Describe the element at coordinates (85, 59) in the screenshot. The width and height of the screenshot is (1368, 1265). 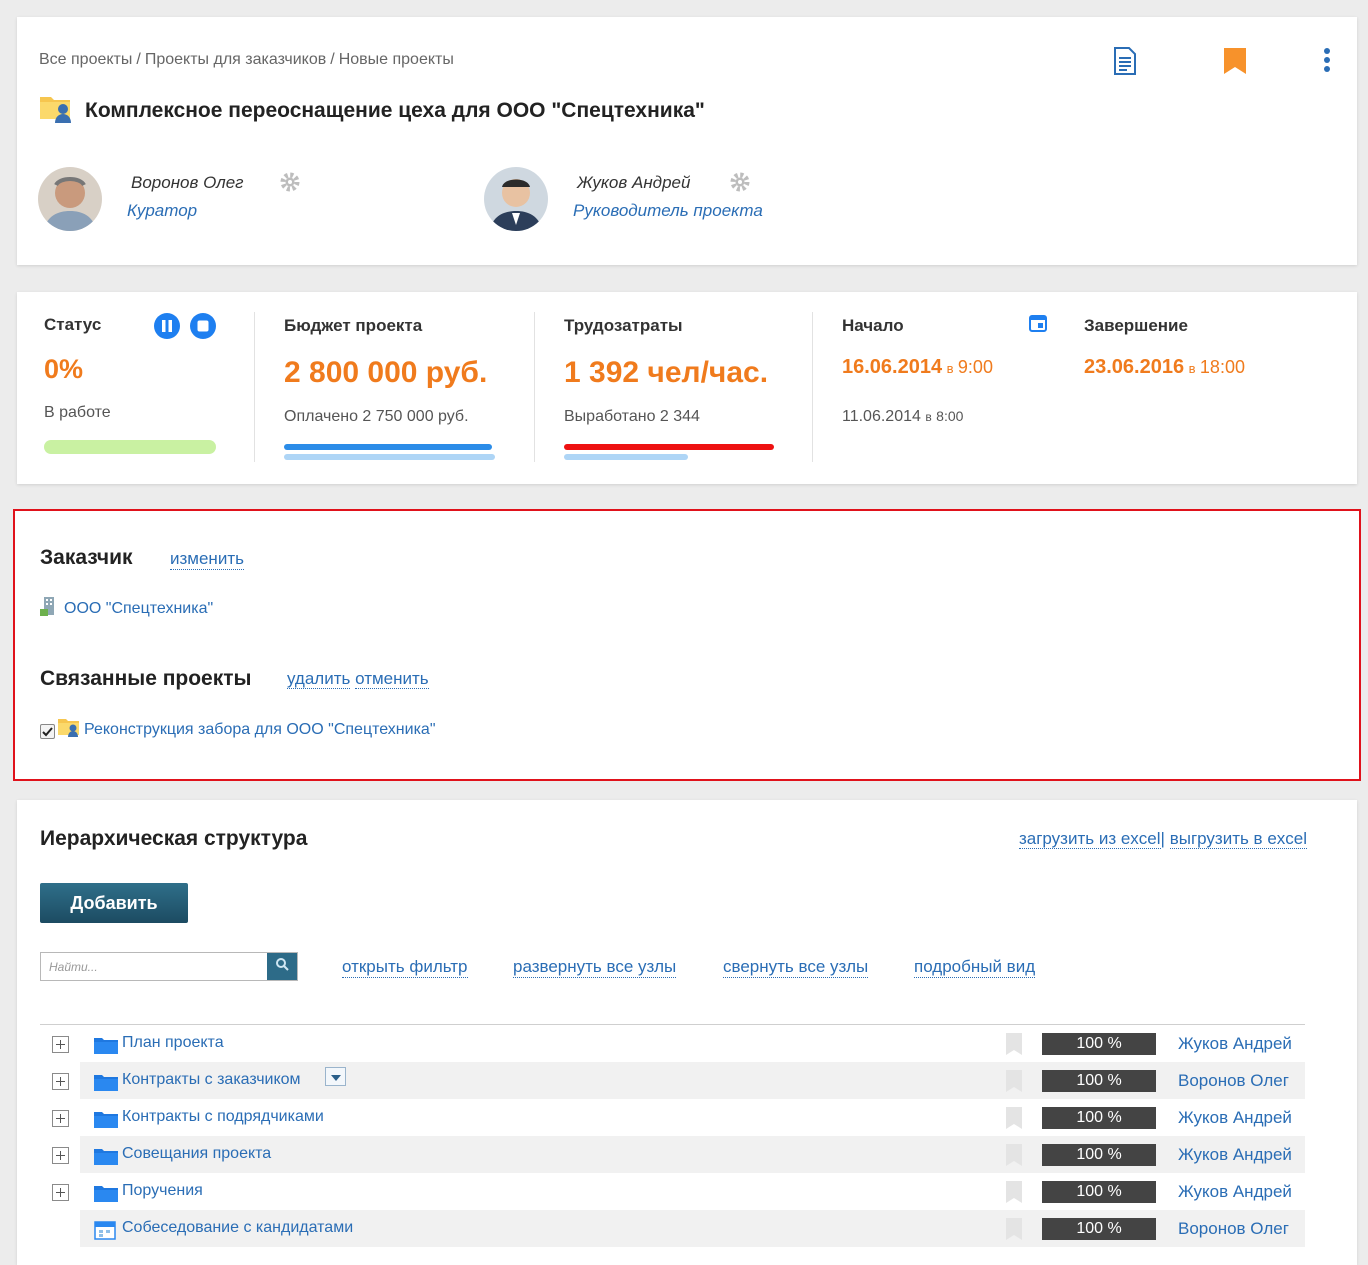
I see `breadcrumb-all-projects: Все проекты` at that location.